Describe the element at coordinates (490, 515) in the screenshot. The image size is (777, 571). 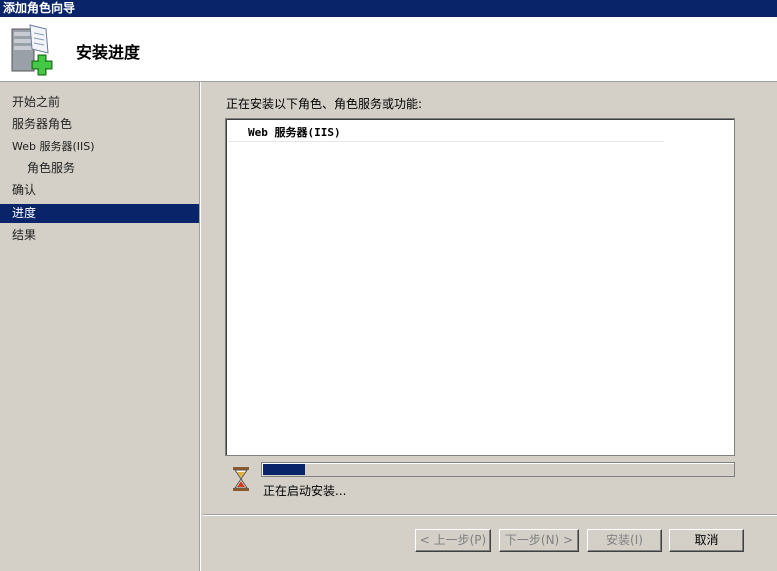
I see `footer-divider` at that location.